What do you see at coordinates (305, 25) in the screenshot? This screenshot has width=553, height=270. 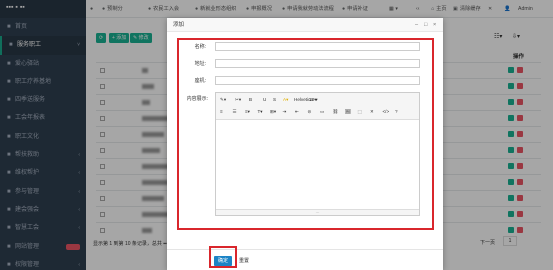 I see `dialog-header: 添加 – □ ×` at bounding box center [305, 25].